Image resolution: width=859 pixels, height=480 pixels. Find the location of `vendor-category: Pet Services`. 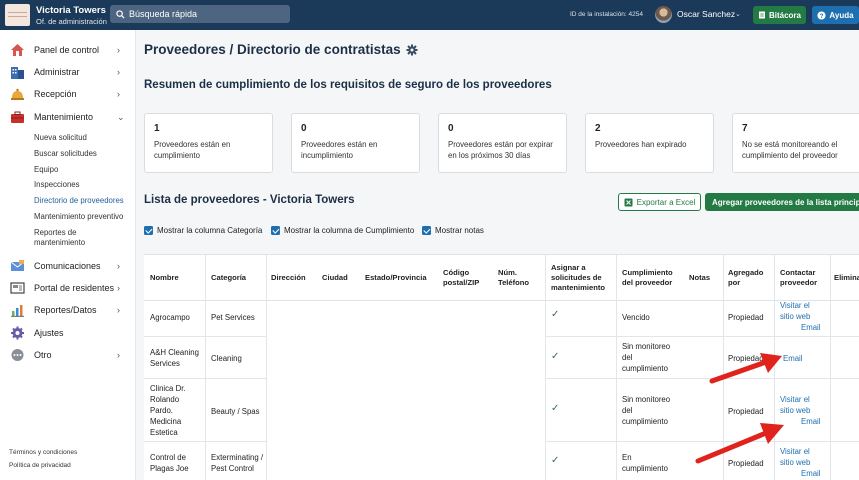

vendor-category: Pet Services is located at coordinates (233, 317).